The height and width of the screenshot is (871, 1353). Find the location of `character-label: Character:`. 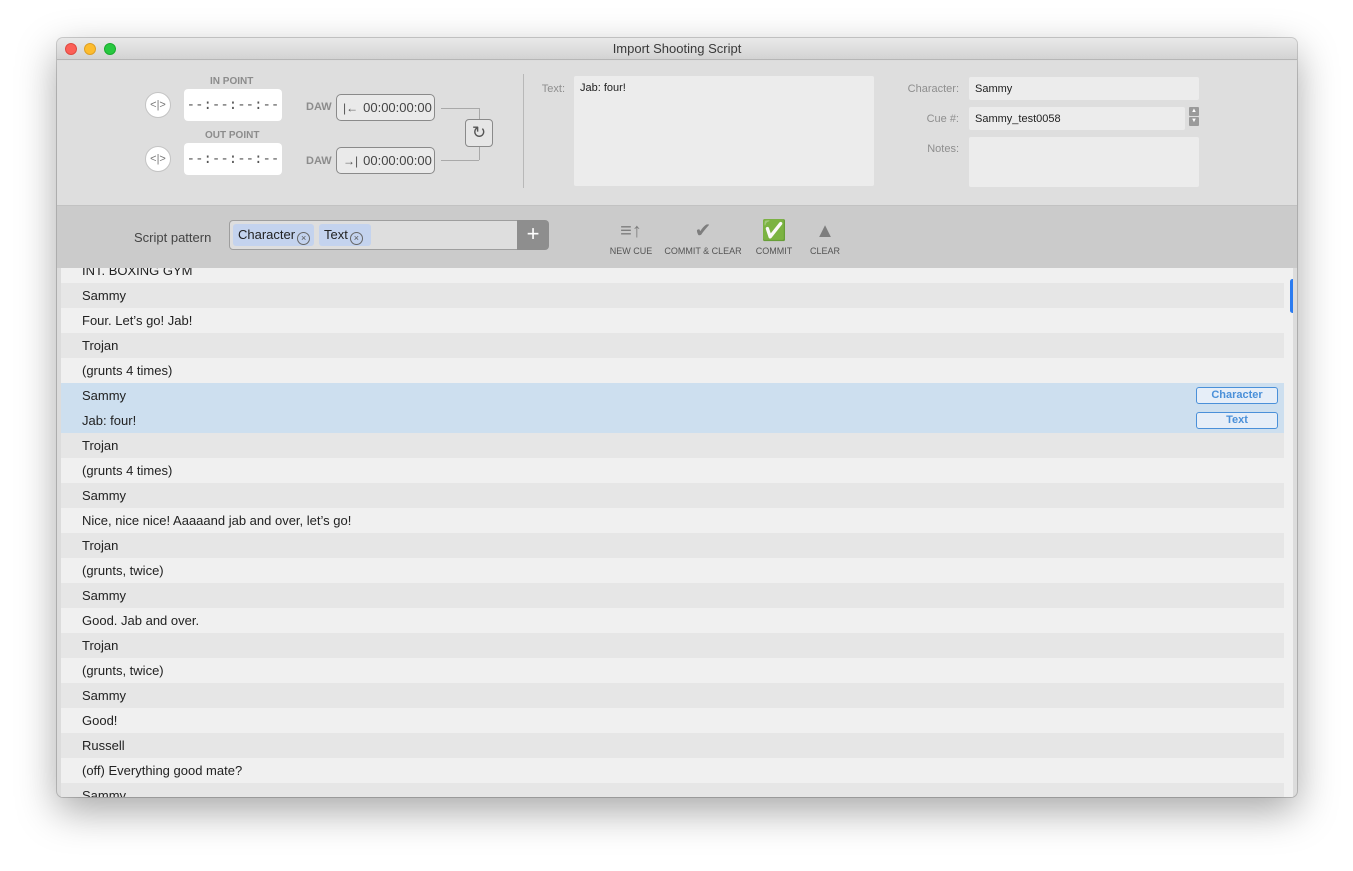

character-label: Character: is located at coordinates (933, 89).